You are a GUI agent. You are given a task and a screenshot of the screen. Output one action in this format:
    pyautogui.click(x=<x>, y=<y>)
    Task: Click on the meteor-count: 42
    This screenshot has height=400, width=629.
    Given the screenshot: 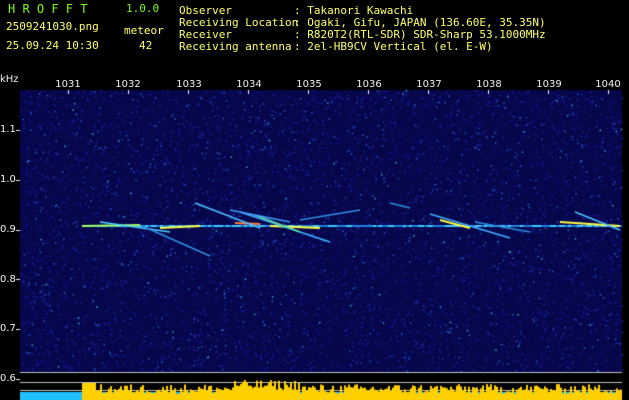 What is the action you would take?
    pyautogui.click(x=146, y=45)
    